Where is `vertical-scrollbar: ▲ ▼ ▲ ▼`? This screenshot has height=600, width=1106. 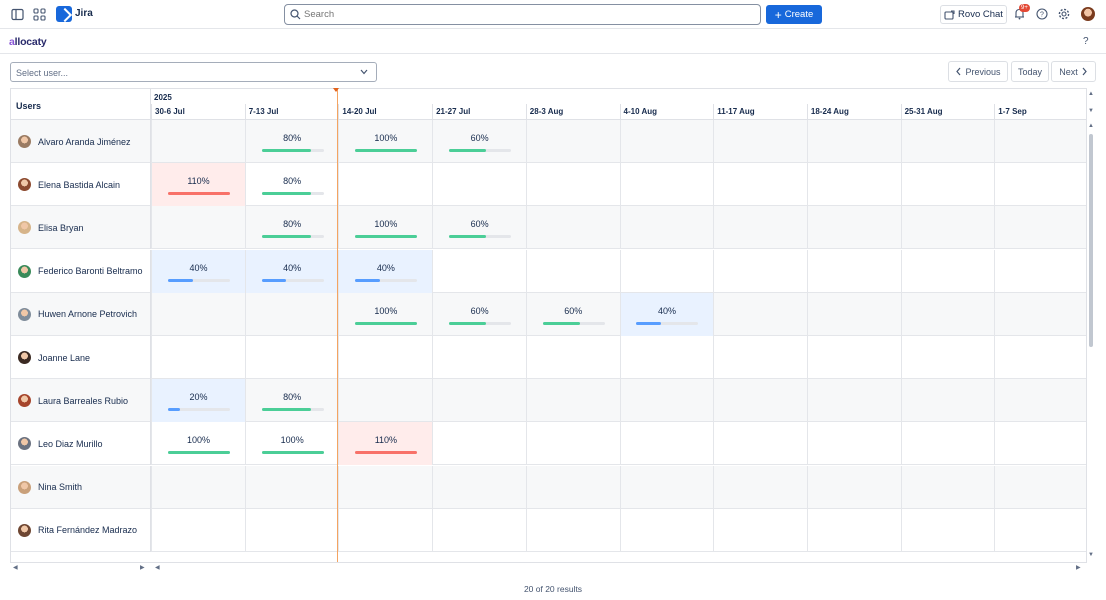
vertical-scrollbar: ▲ ▼ ▲ ▼ is located at coordinates (1091, 325).